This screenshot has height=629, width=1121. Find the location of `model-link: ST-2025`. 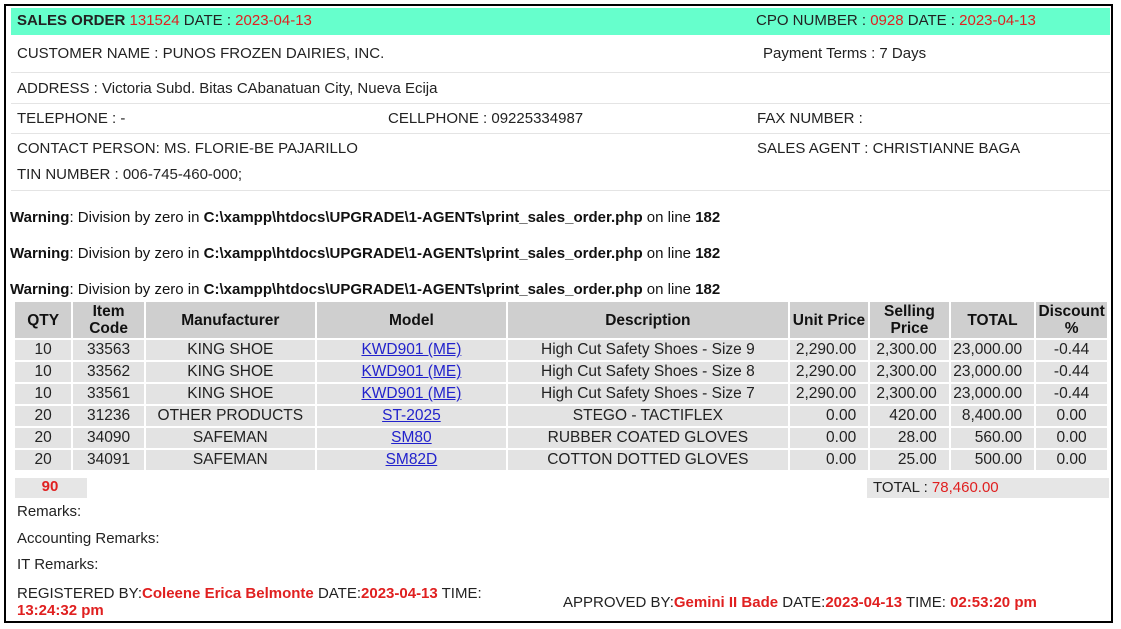

model-link: ST-2025 is located at coordinates (411, 415).